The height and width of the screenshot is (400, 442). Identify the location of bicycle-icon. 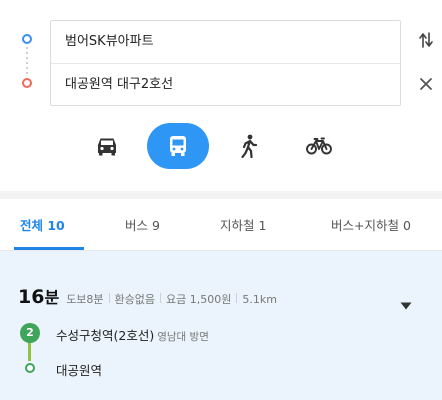
(319, 146).